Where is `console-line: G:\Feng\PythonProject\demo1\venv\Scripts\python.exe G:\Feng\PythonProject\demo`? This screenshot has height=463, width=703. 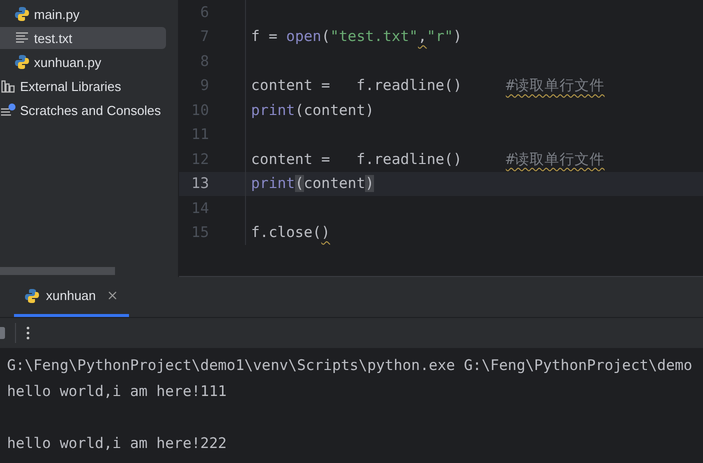
console-line: G:\Feng\PythonProject\demo1\venv\Scripts\python.exe G:\Feng\PythonProject\demo is located at coordinates (350, 366).